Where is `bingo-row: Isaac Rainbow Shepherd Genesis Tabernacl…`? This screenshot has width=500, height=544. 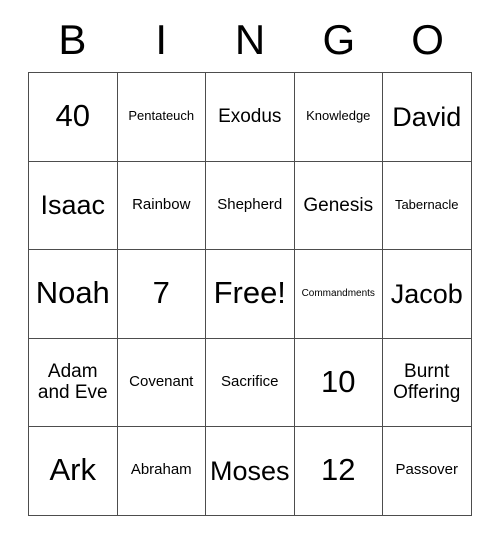 bingo-row: Isaac Rainbow Shepherd Genesis Tabernacl… is located at coordinates (250, 205).